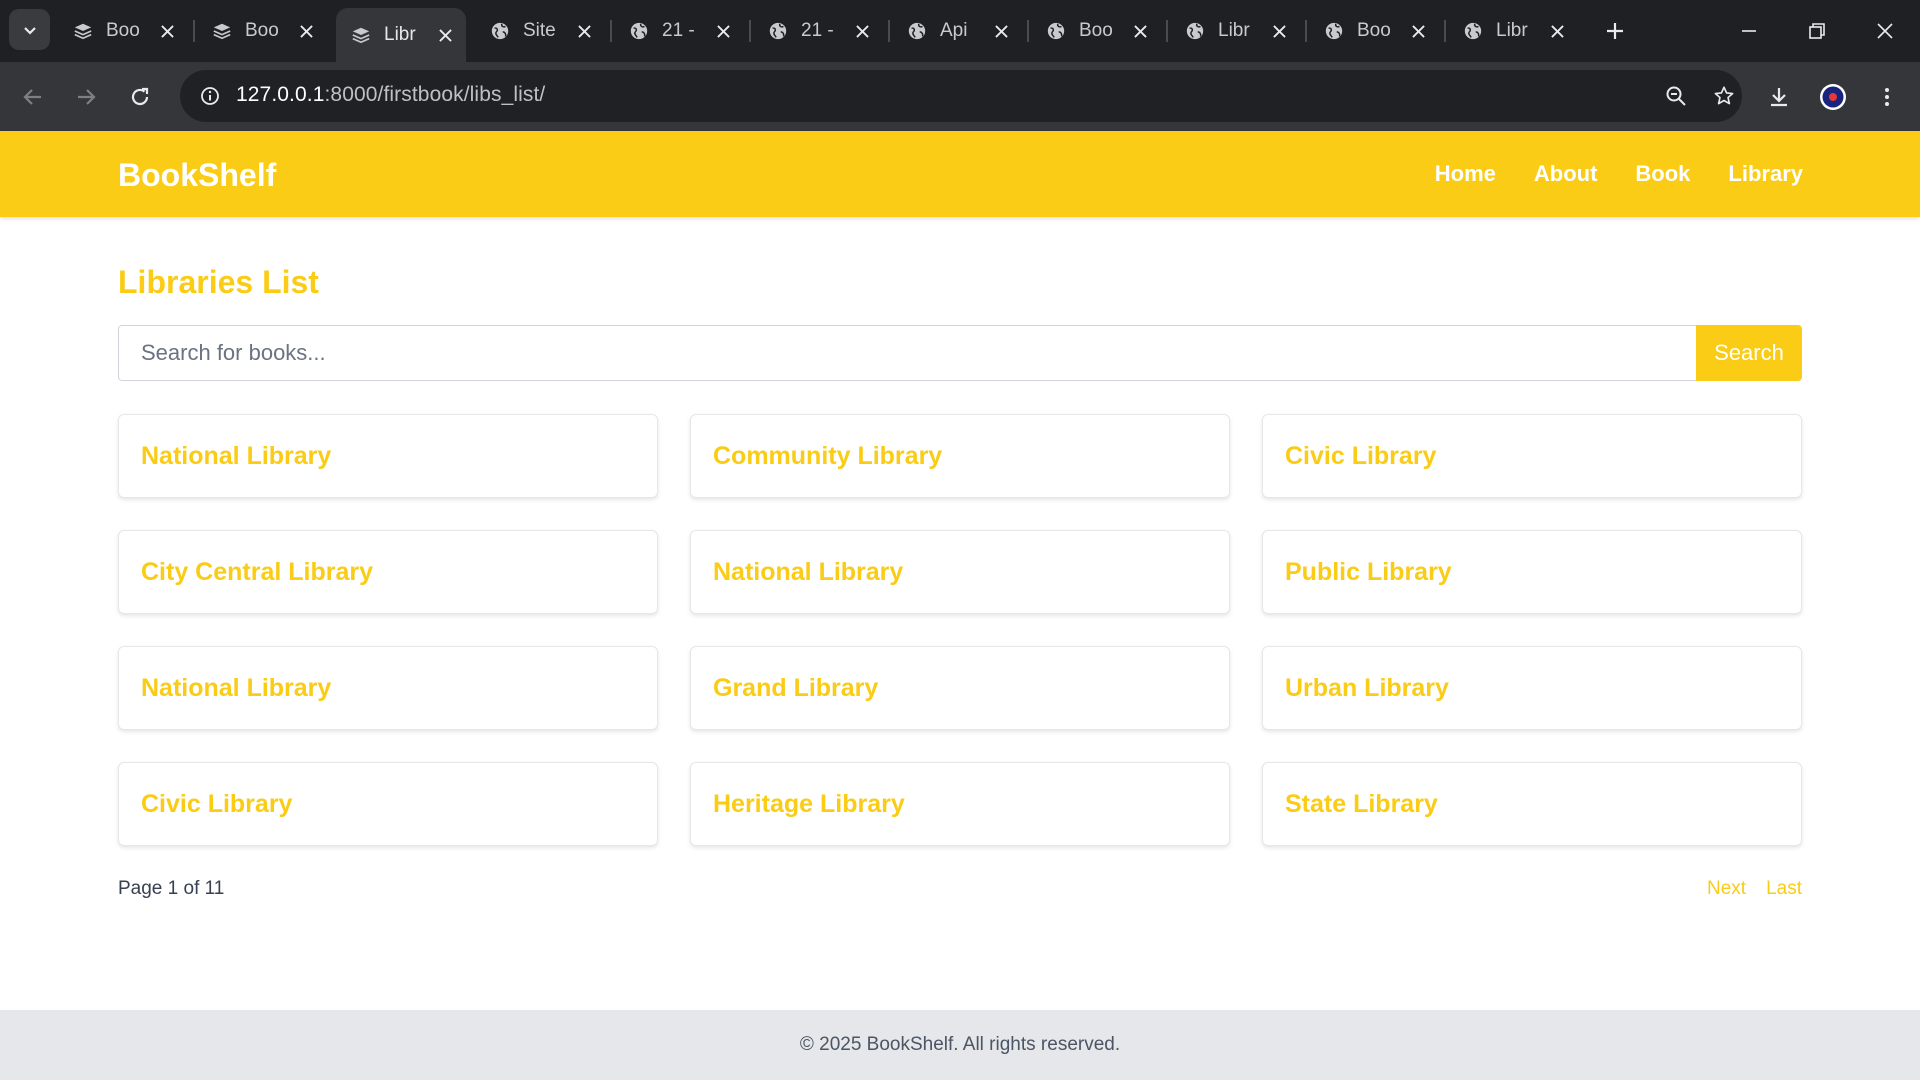  What do you see at coordinates (1662, 174) in the screenshot?
I see `nav-book-link: Book` at bounding box center [1662, 174].